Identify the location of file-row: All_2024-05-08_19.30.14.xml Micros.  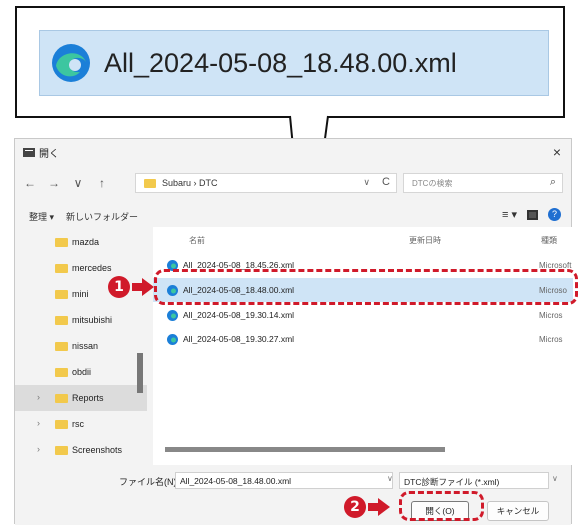
(363, 315).